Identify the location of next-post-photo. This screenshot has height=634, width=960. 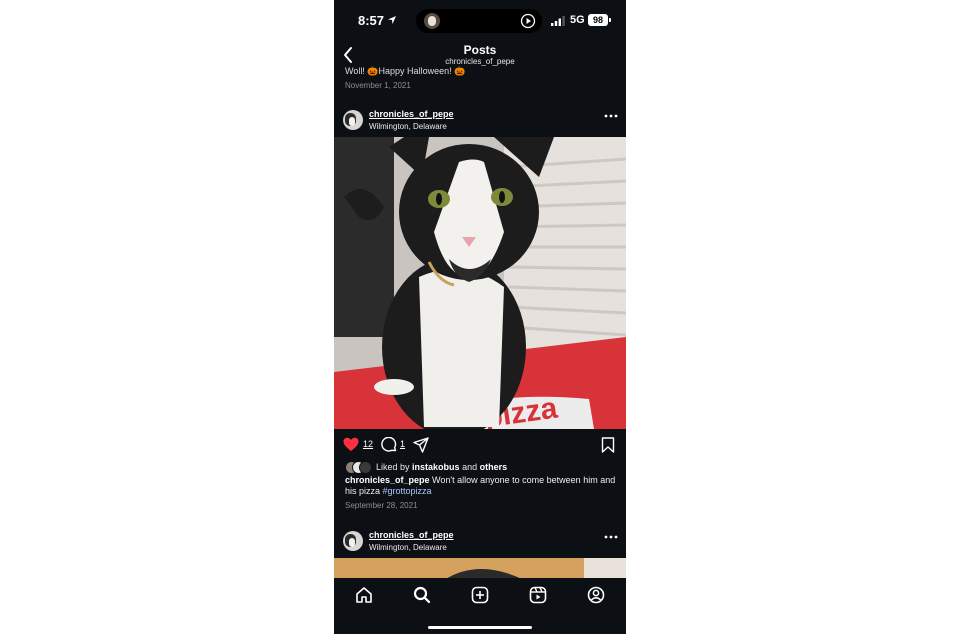
(480, 569).